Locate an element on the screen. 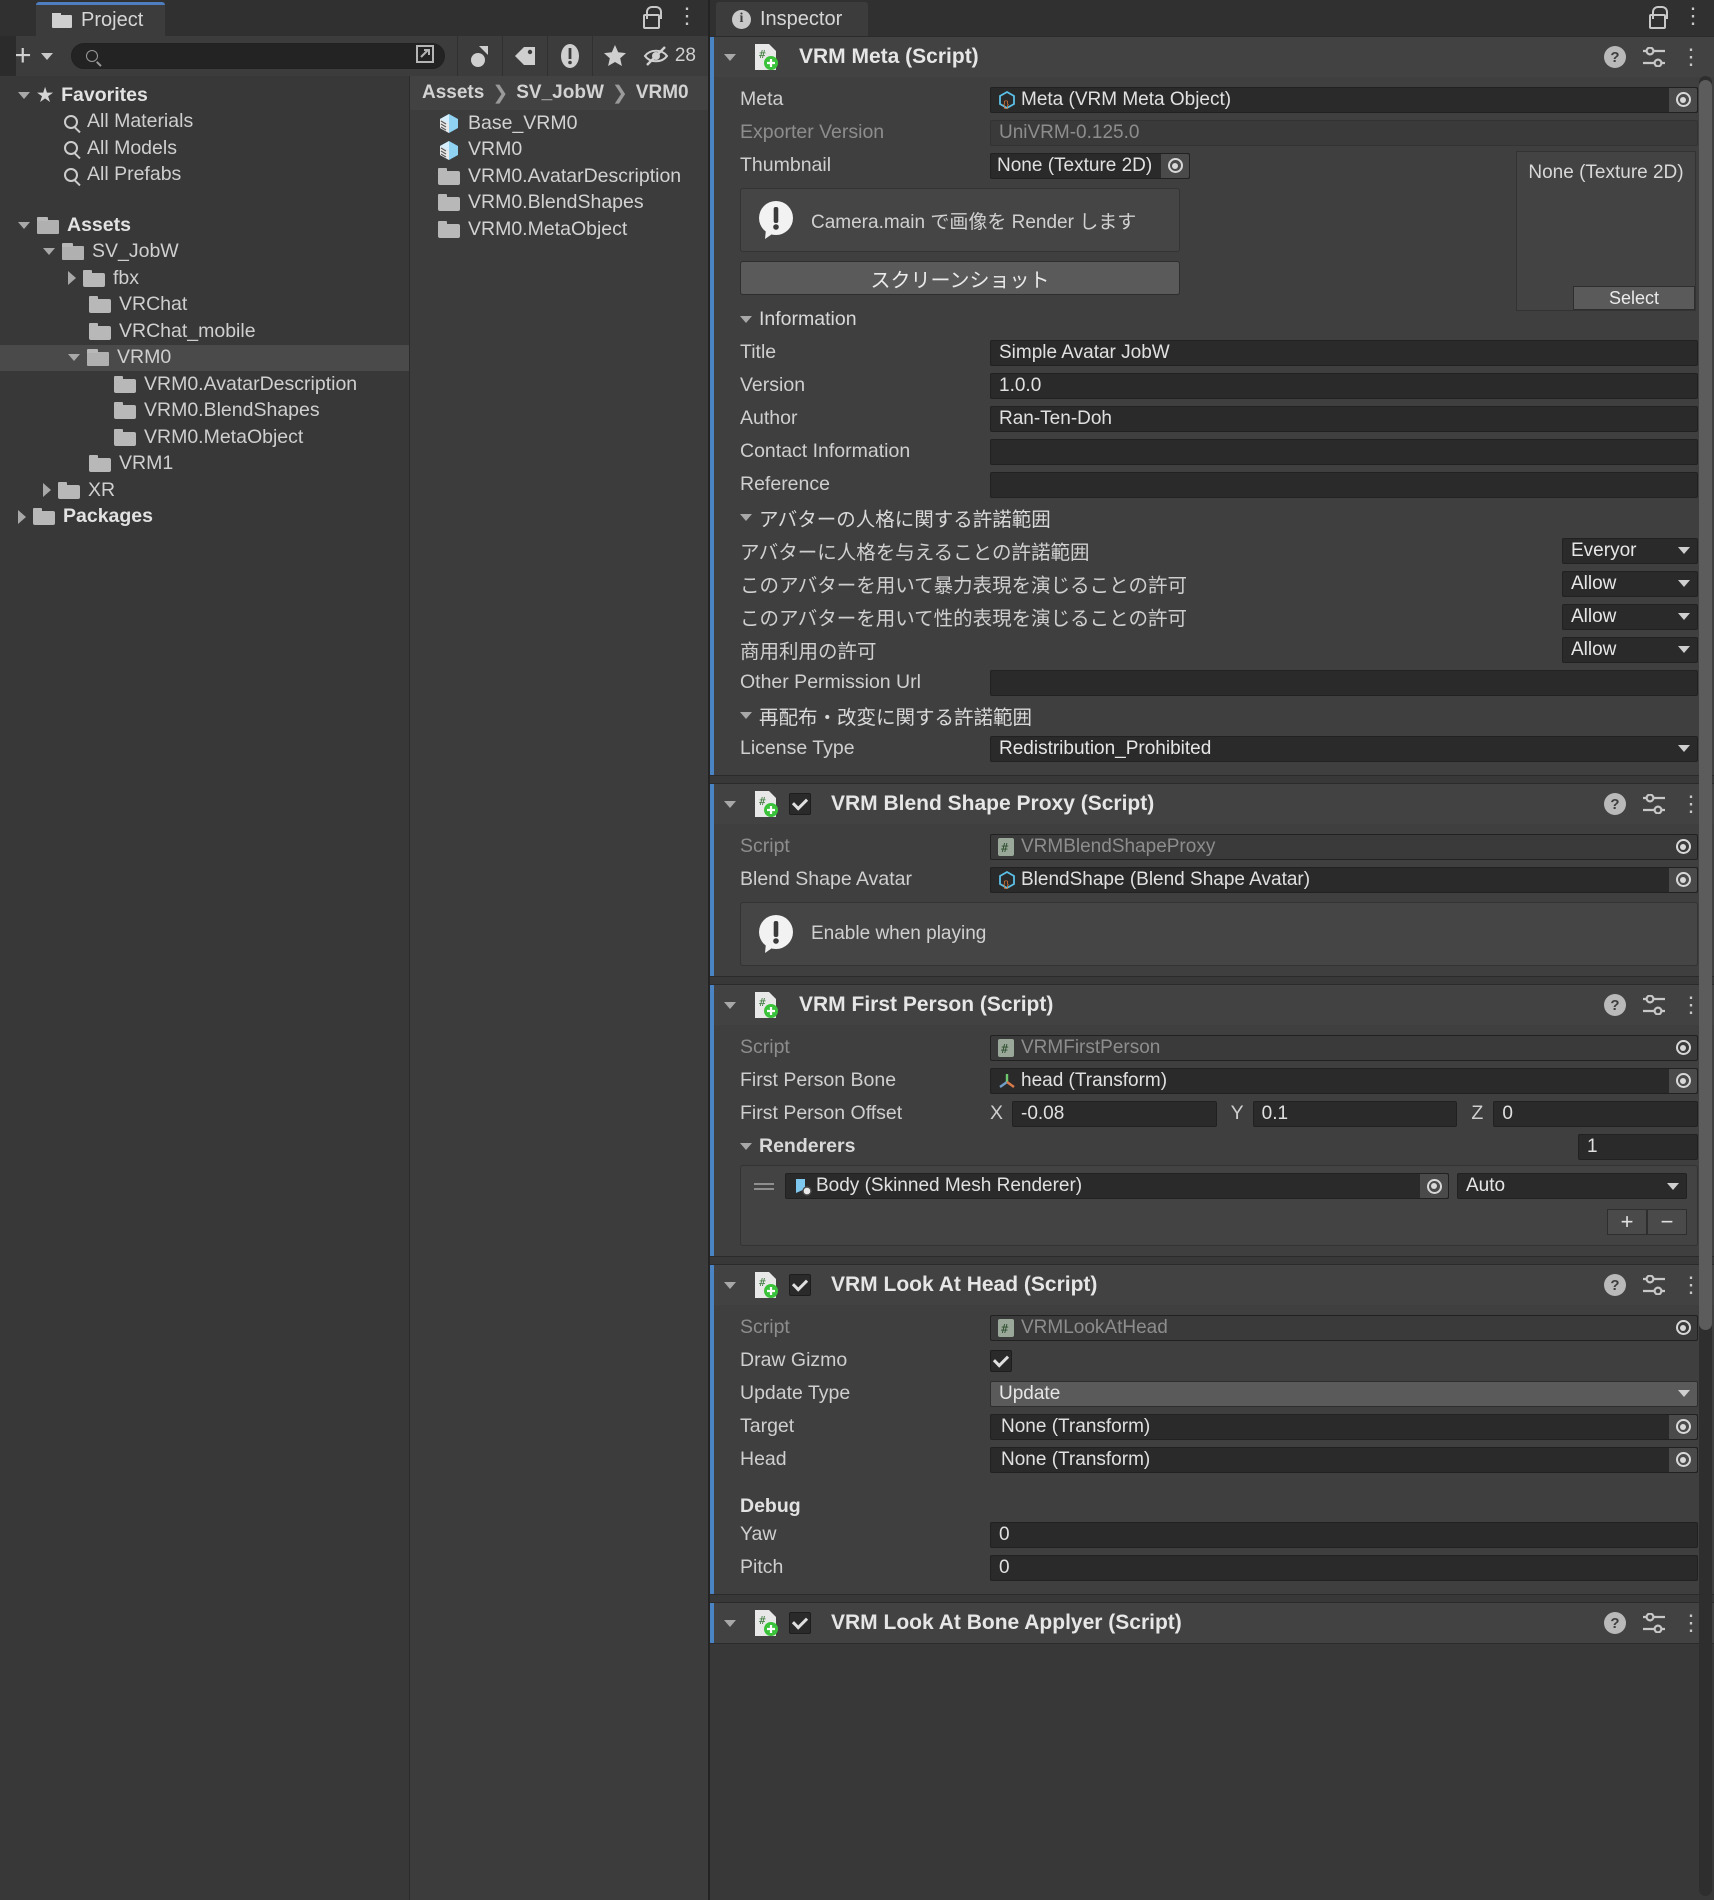  author-input: Ran-Ten-Doh is located at coordinates (1344, 418).